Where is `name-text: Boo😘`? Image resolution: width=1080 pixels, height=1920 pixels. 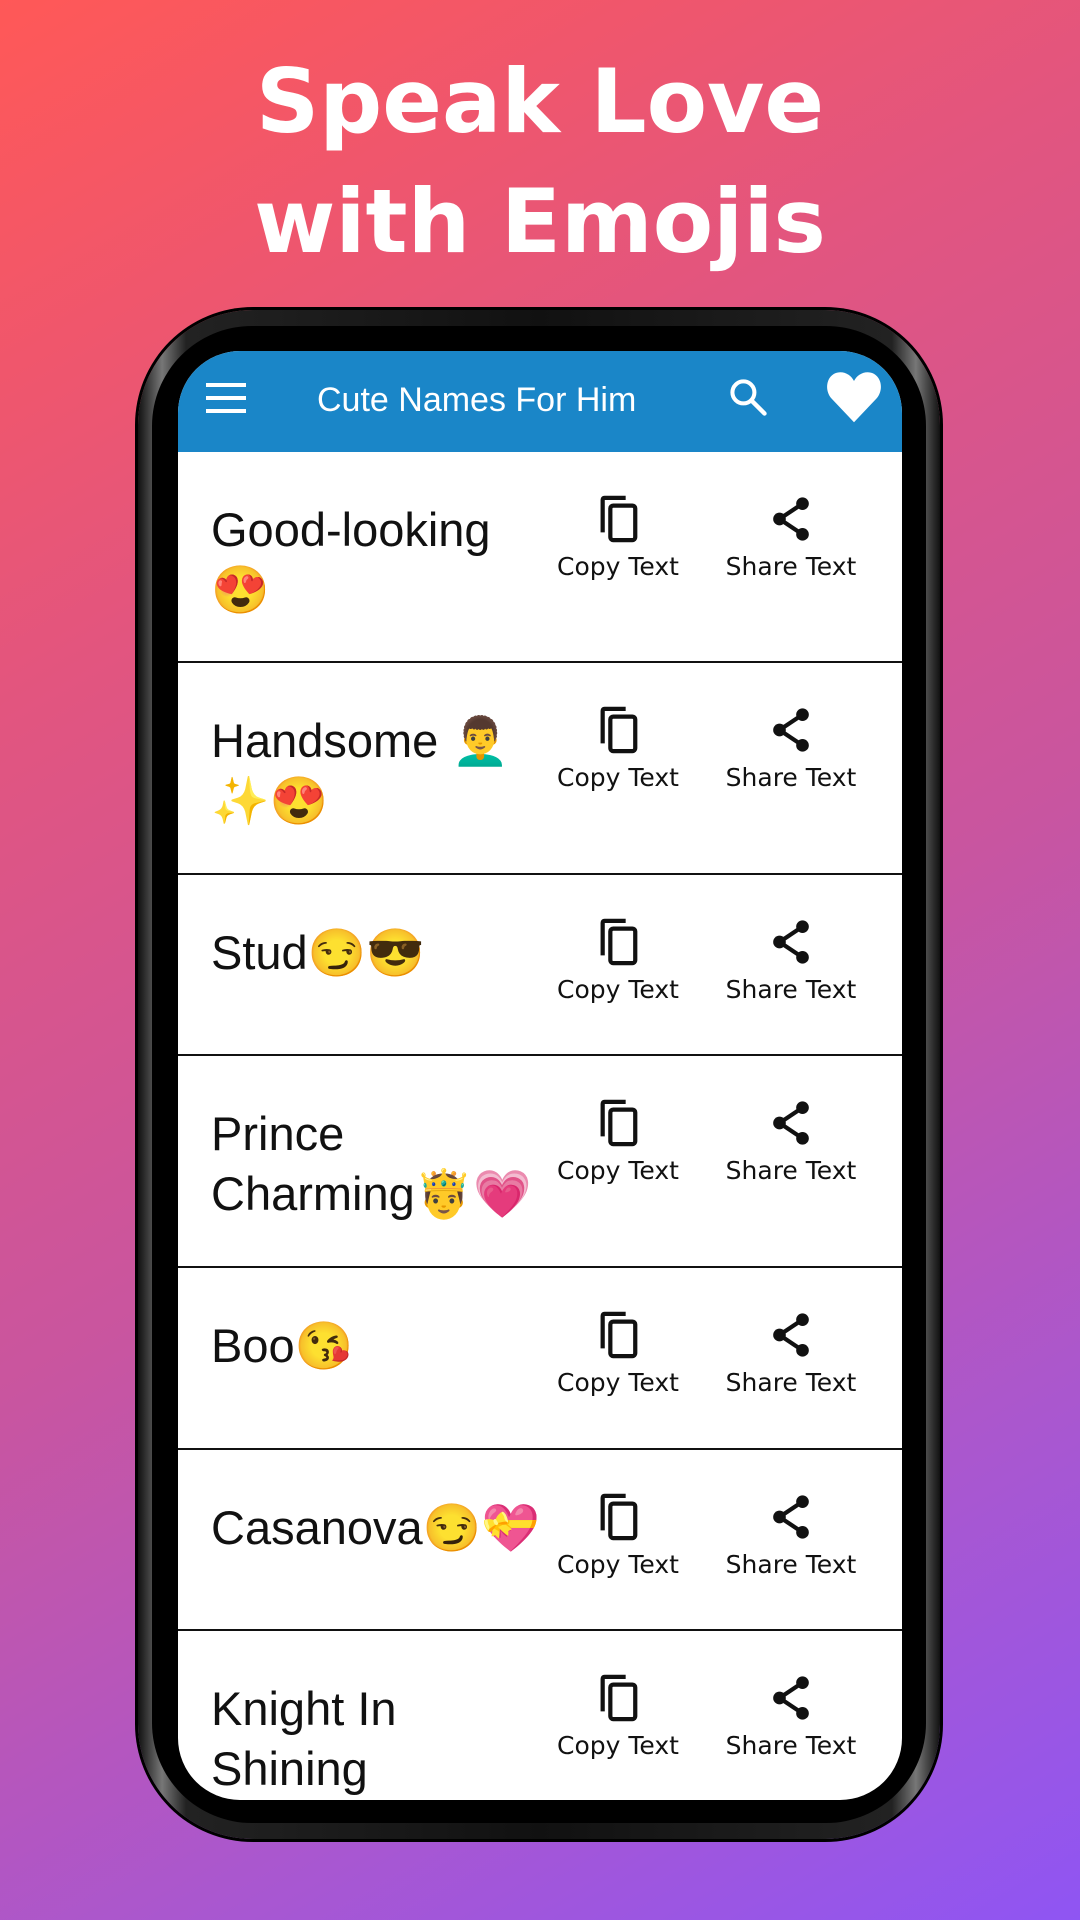
name-text: Boo😘 is located at coordinates (282, 1345).